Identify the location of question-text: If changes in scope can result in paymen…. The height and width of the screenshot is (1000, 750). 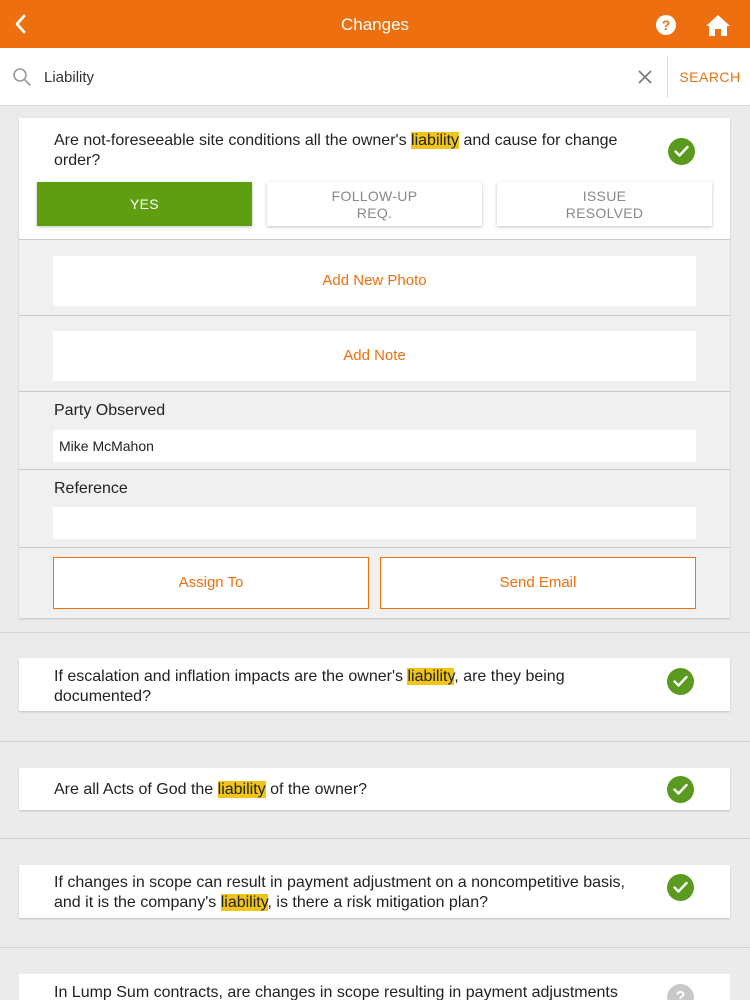
(344, 893).